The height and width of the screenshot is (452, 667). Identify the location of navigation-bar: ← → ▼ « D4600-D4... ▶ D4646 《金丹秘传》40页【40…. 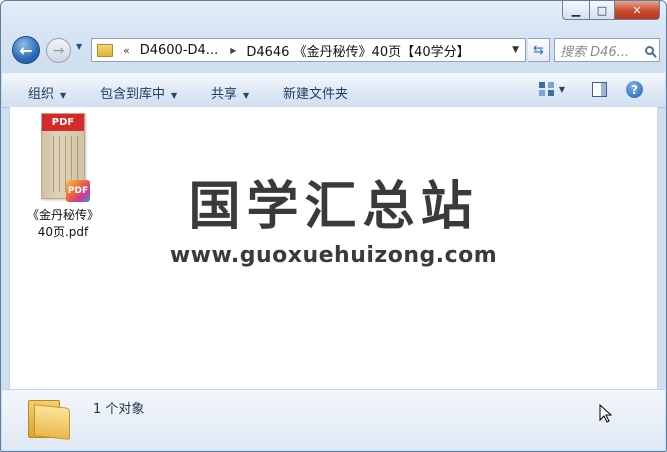
(334, 50).